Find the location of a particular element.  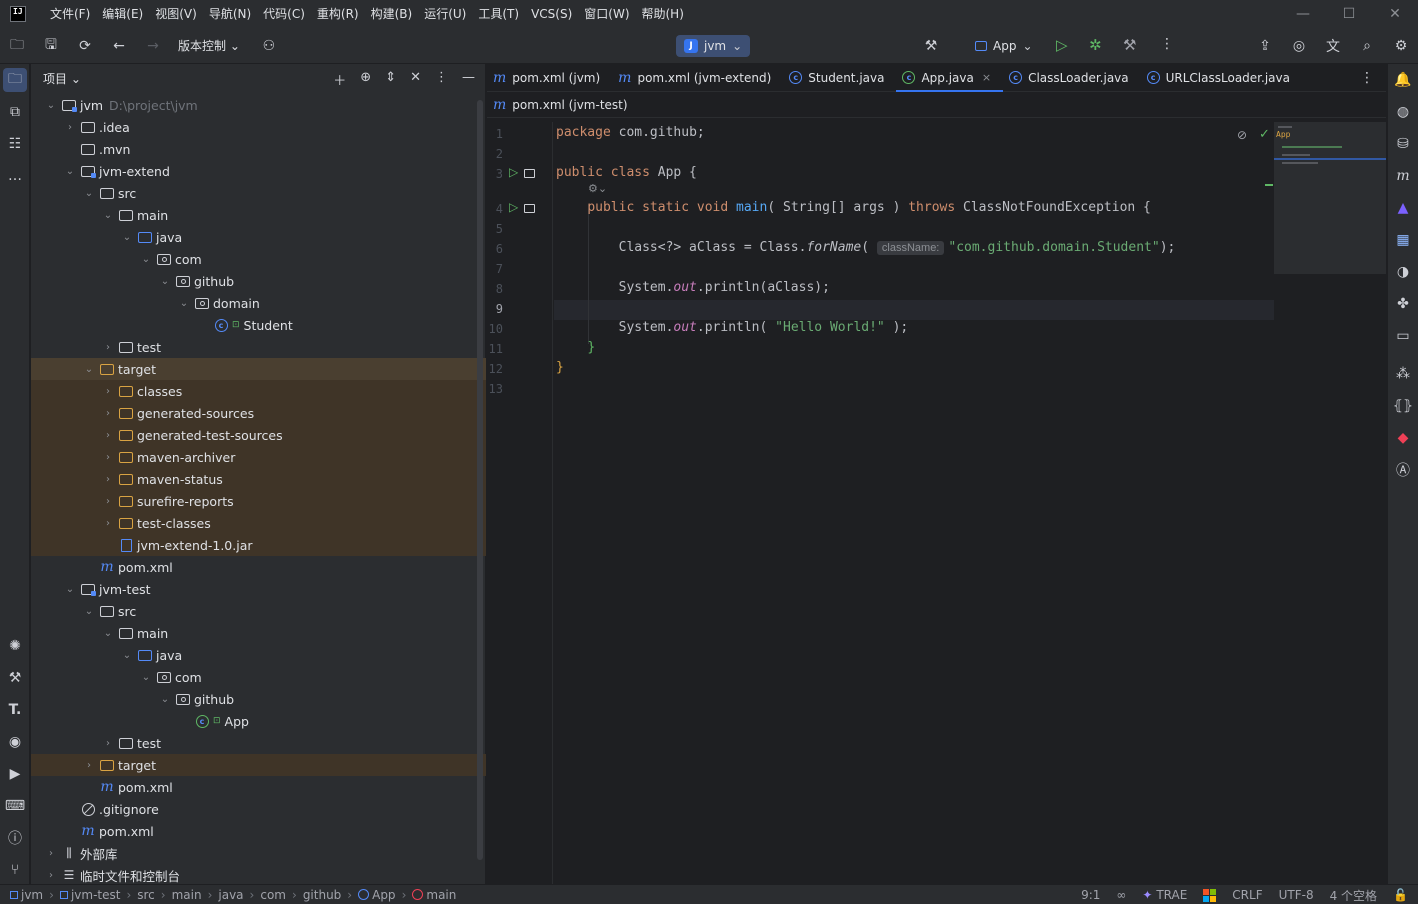

tree-item: › maven-archiver is located at coordinates (258, 457).